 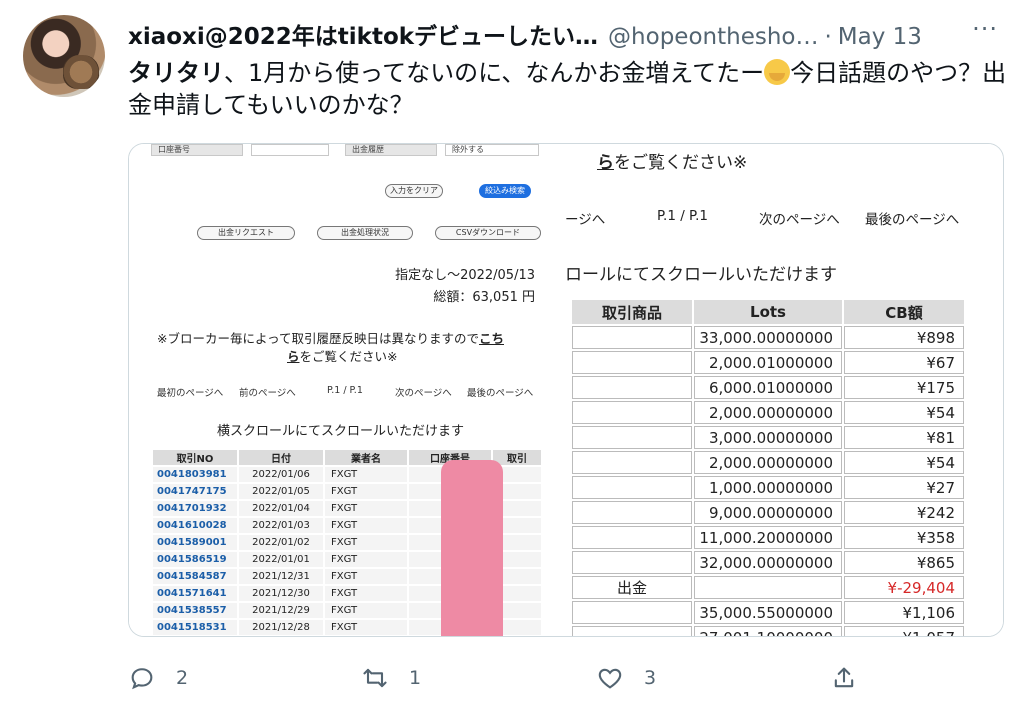 What do you see at coordinates (768, 387) in the screenshot?
I see `table-row: 6,000.01000000 ¥175` at bounding box center [768, 387].